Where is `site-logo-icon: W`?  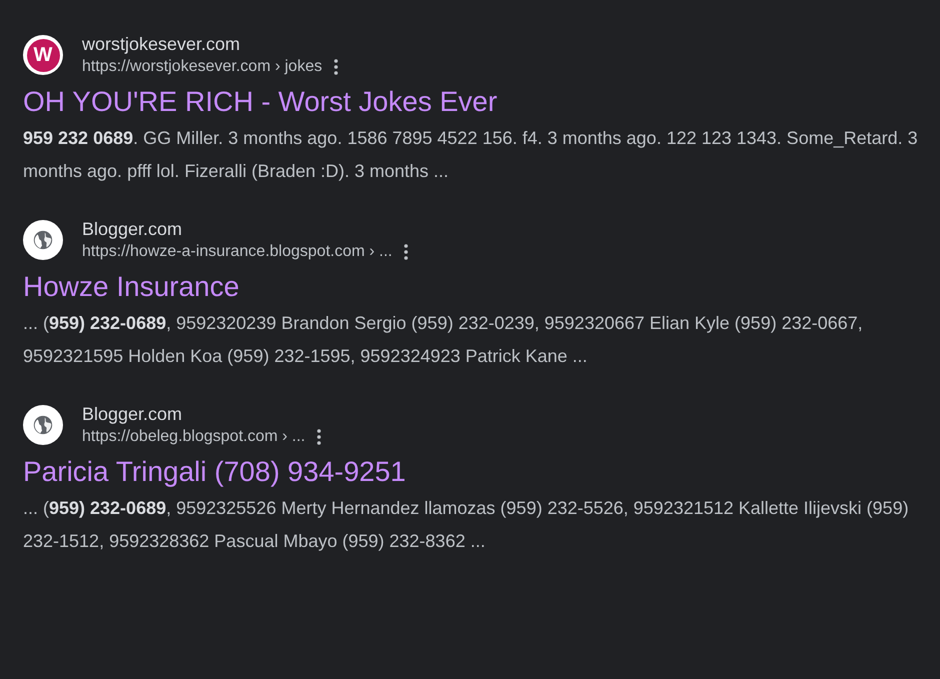
site-logo-icon: W is located at coordinates (43, 55).